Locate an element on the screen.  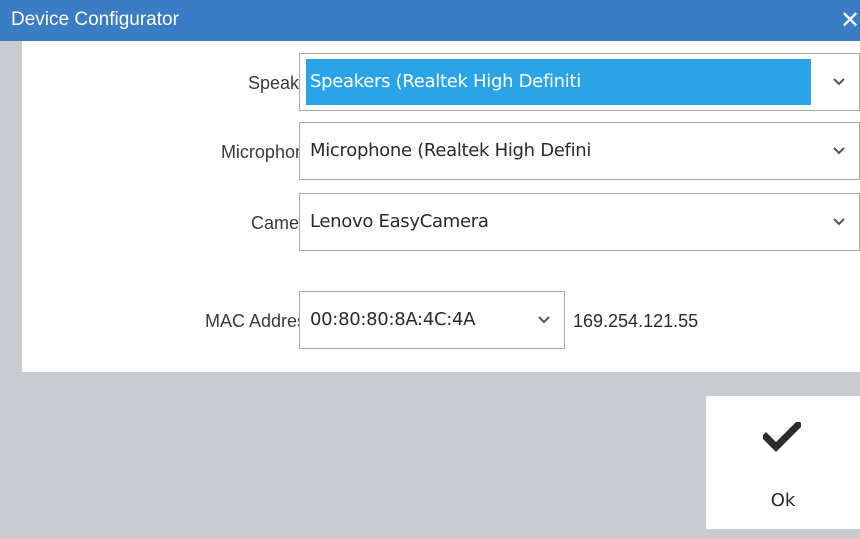
camera-row: Camera Lenovo EasyCamera is located at coordinates (441, 223).